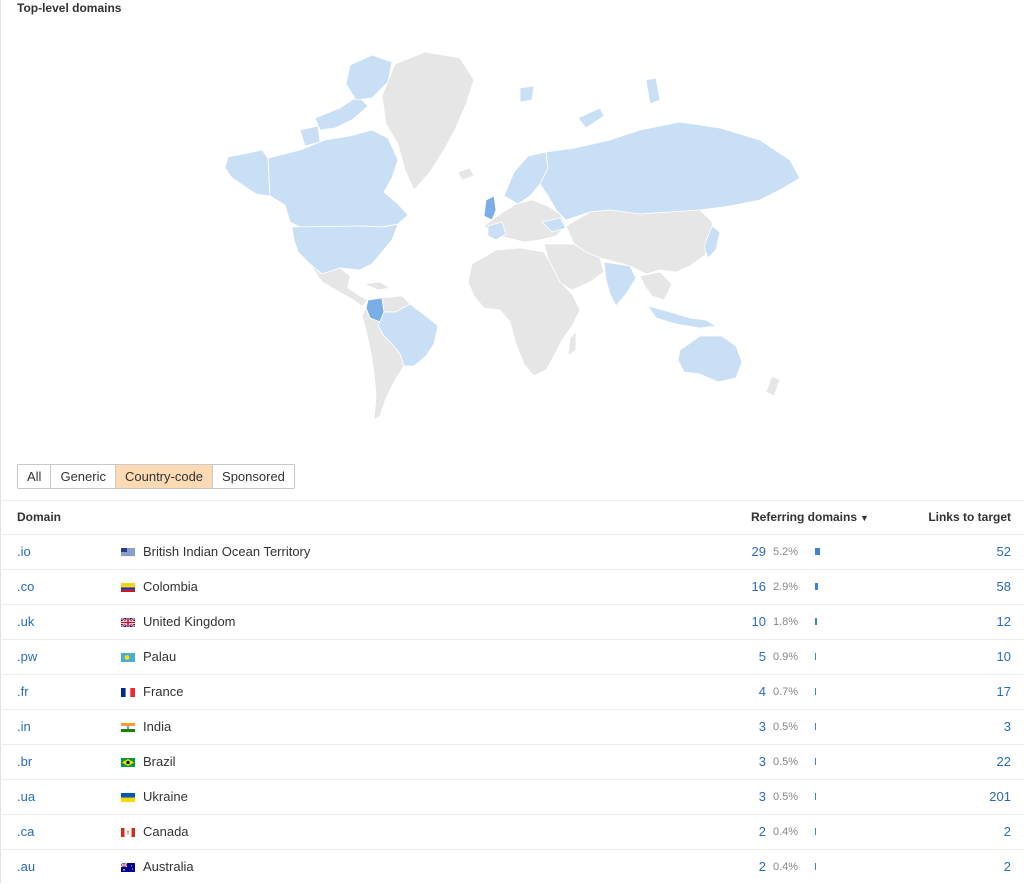 Image resolution: width=1024 pixels, height=884 pixels. Describe the element at coordinates (682, 317) in the screenshot. I see `map-region-indonesia` at that location.